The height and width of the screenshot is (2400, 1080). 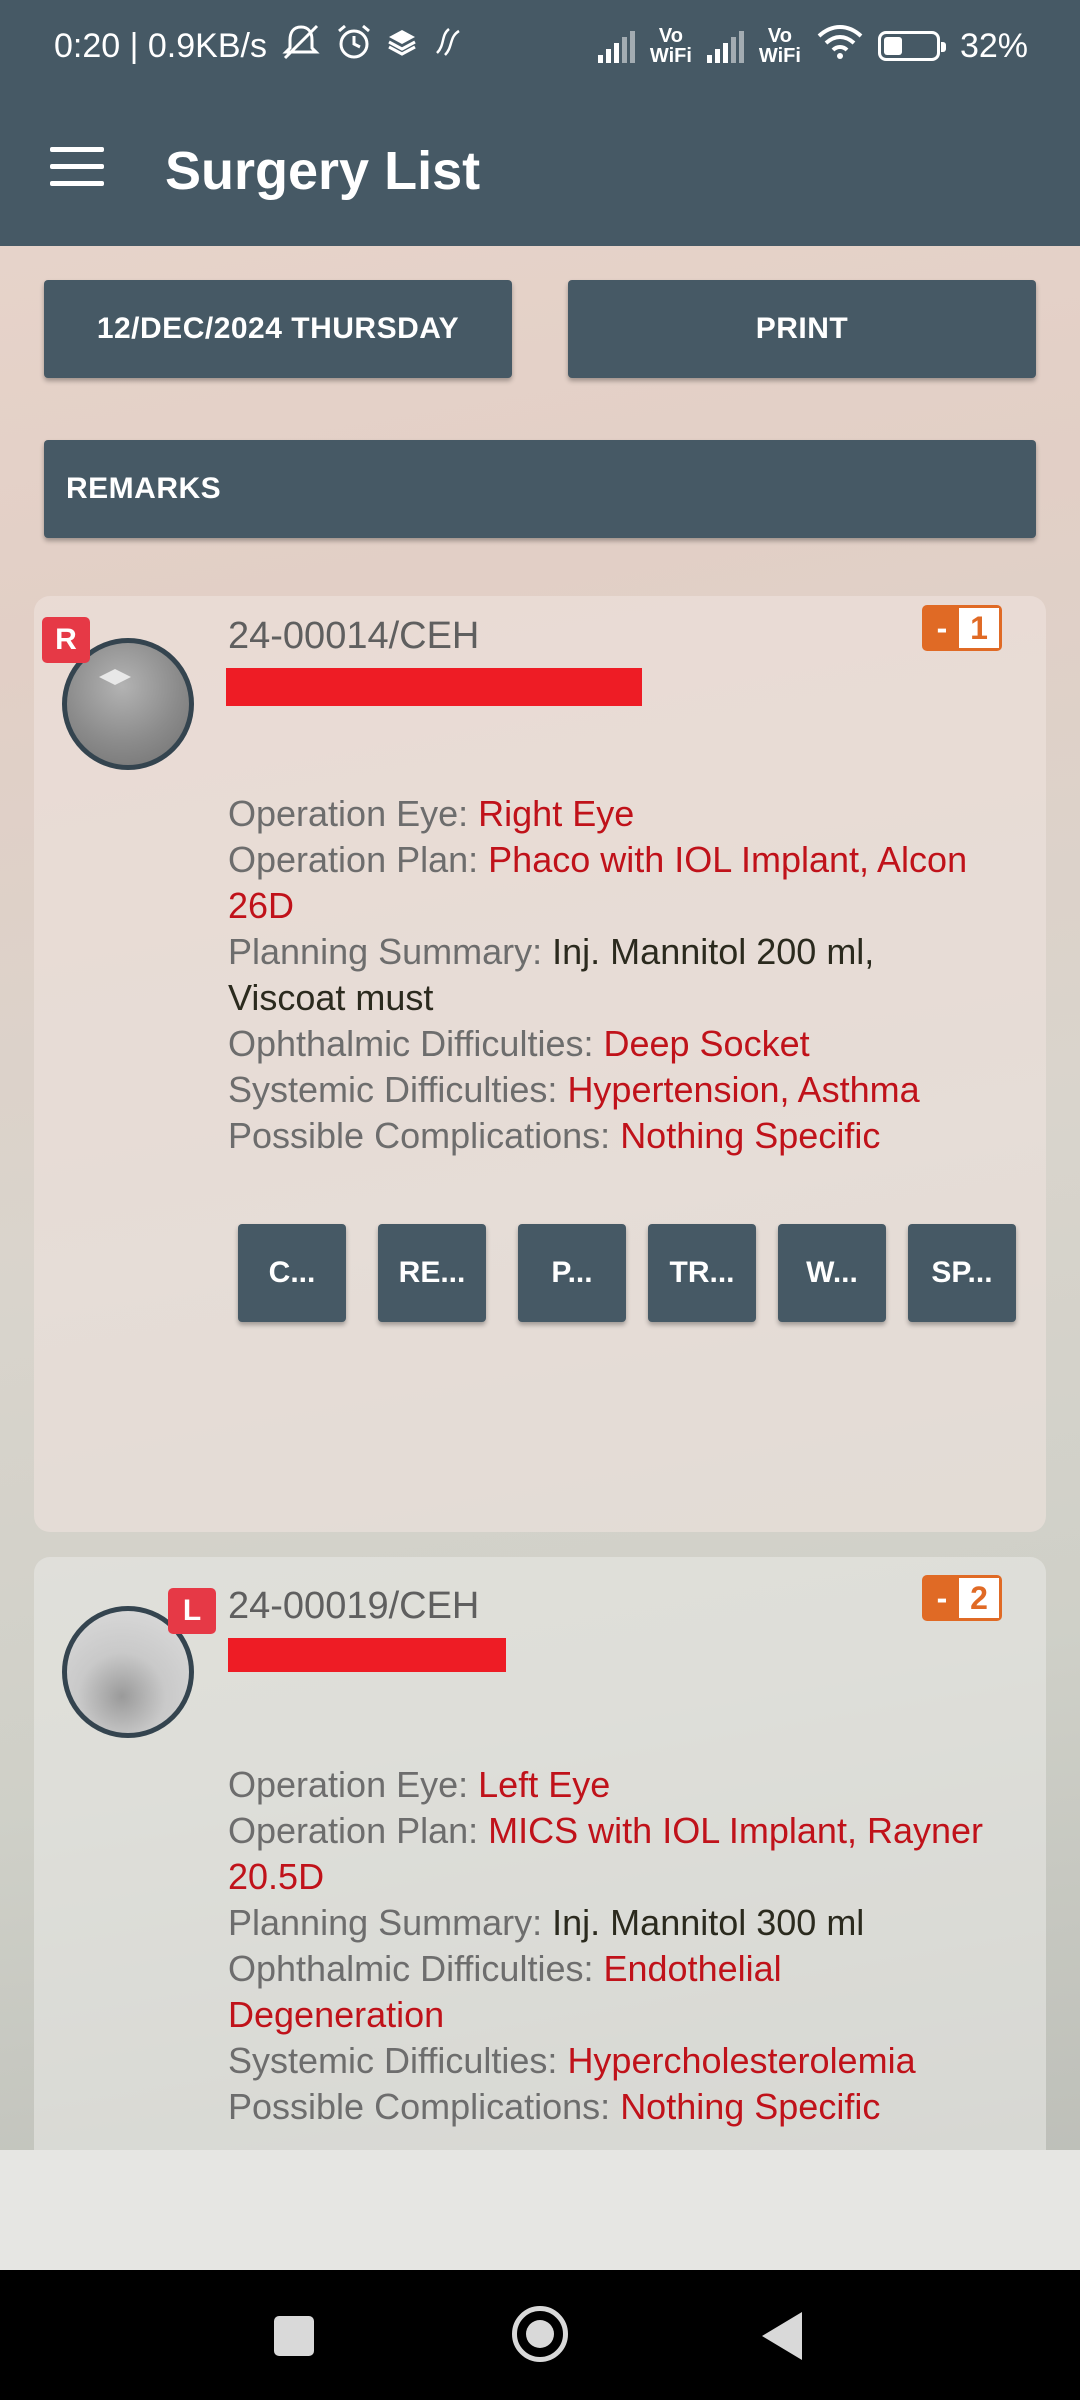 I want to click on remarks-button: REMARKS, so click(x=540, y=489).